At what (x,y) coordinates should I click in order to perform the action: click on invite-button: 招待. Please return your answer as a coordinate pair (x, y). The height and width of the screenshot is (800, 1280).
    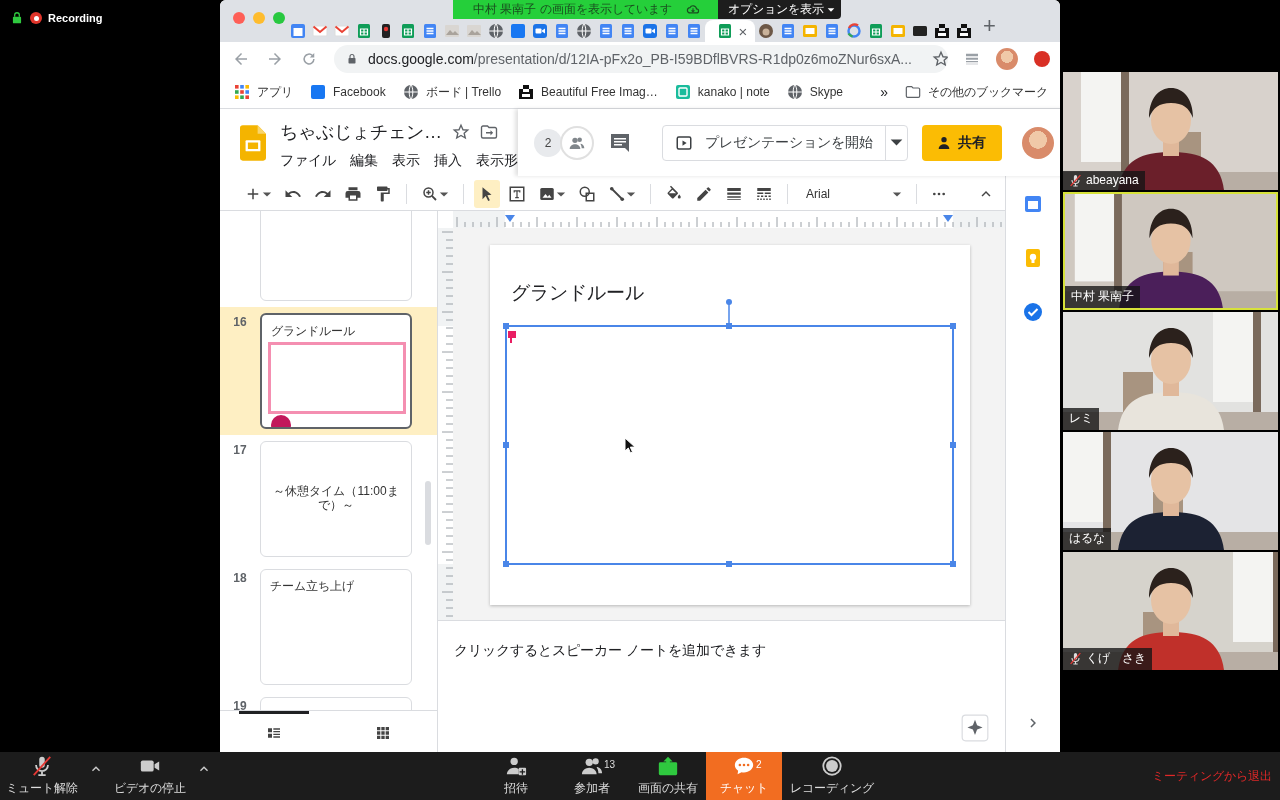
    Looking at the image, I should click on (516, 776).